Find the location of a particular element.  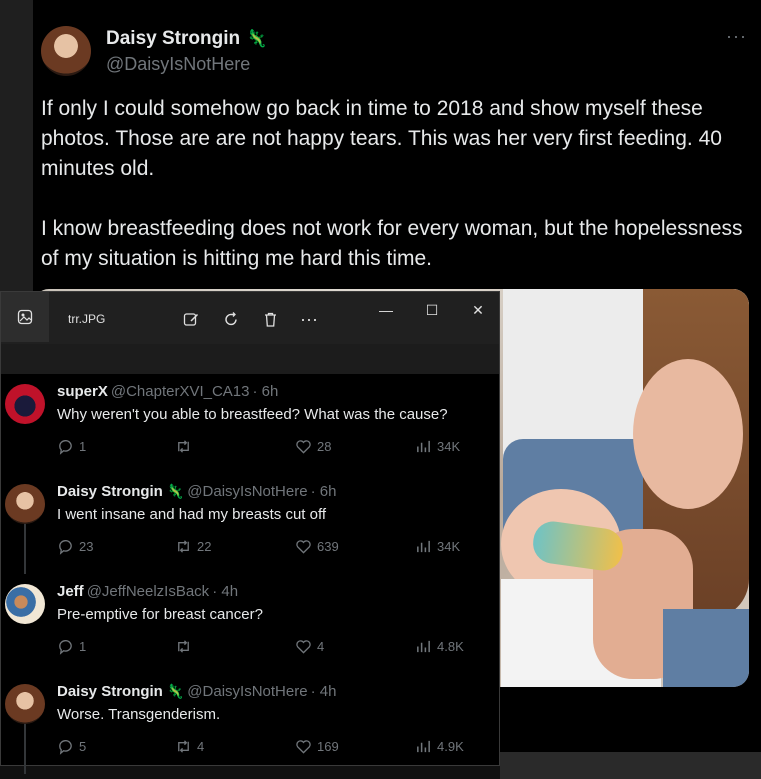

reply-button: 23 is located at coordinates (75, 546).